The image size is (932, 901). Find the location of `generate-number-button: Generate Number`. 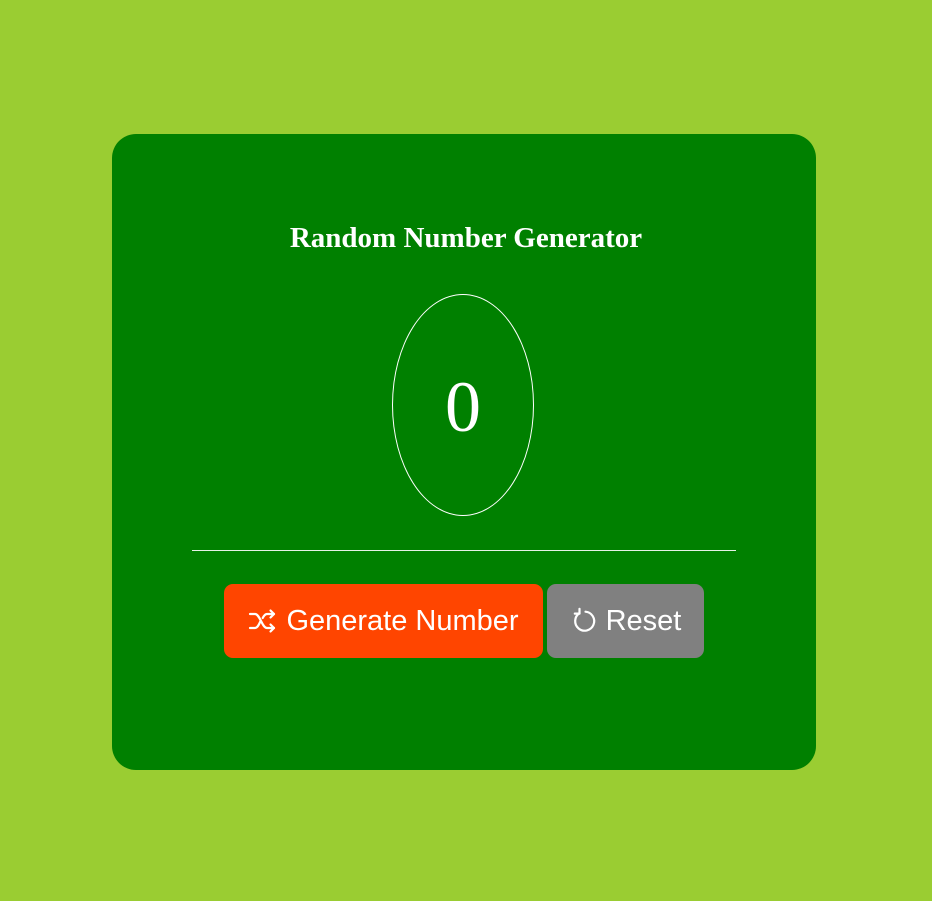

generate-number-button: Generate Number is located at coordinates (383, 621).